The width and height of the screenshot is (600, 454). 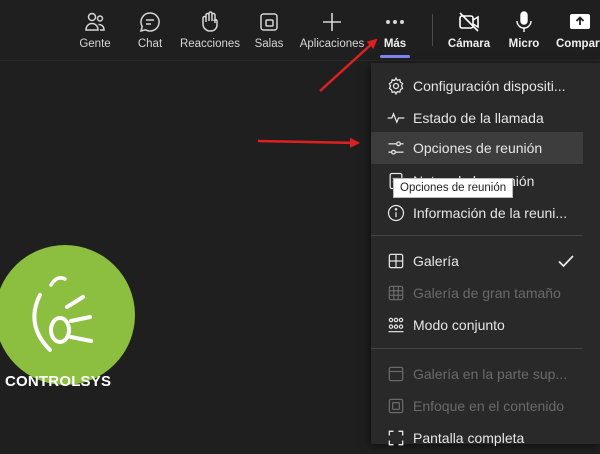 What do you see at coordinates (308, 142) in the screenshot?
I see `arrow-to-meeting-options` at bounding box center [308, 142].